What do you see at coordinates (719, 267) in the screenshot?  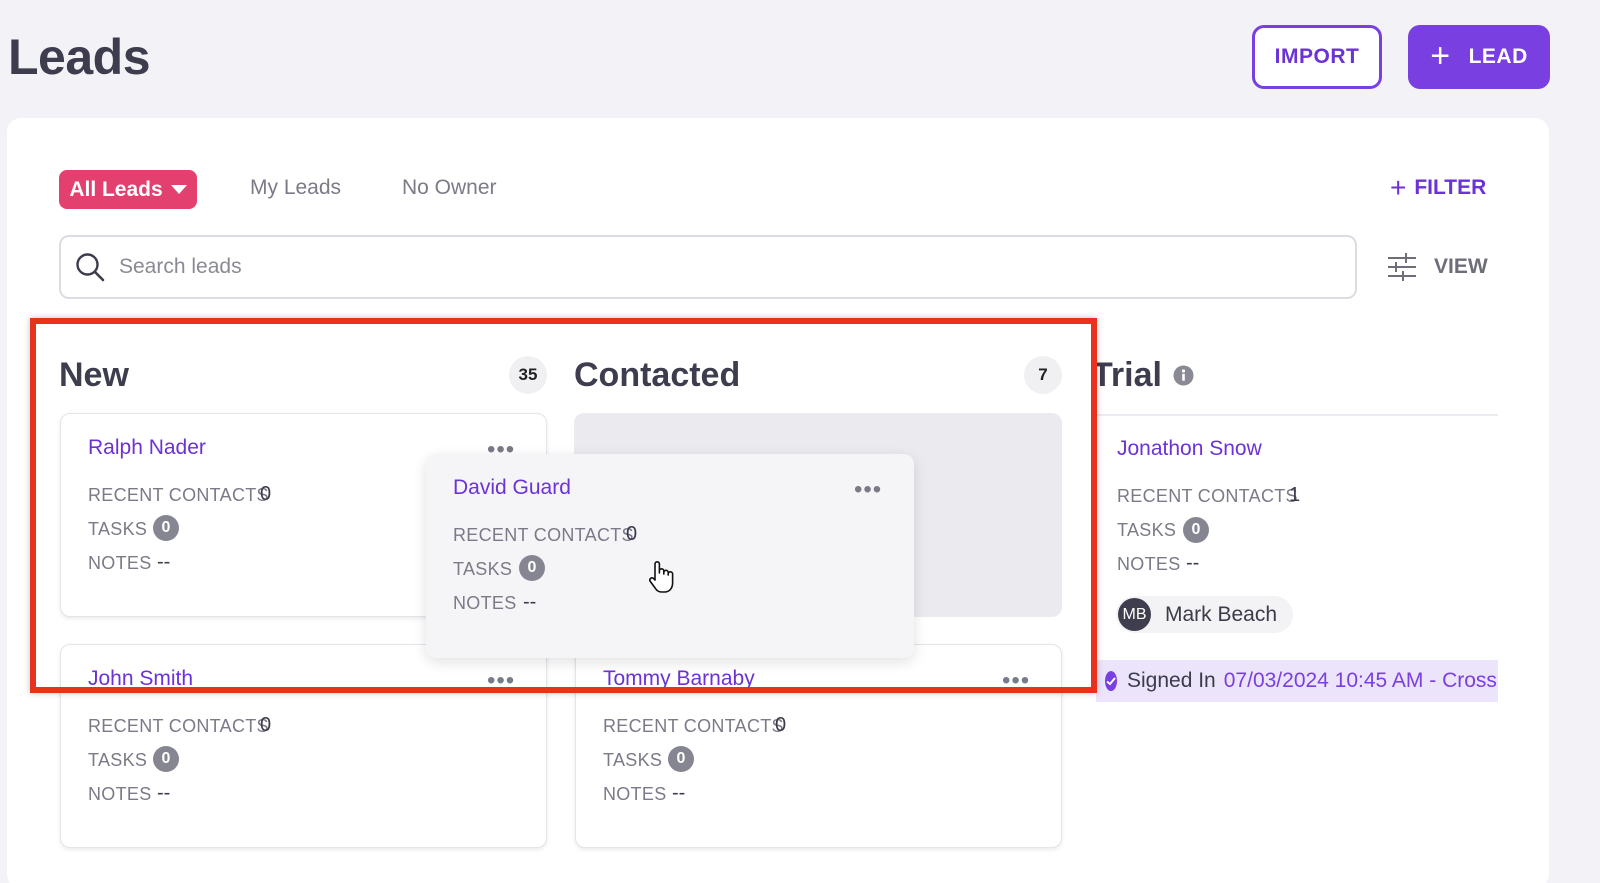 I see `search-input` at bounding box center [719, 267].